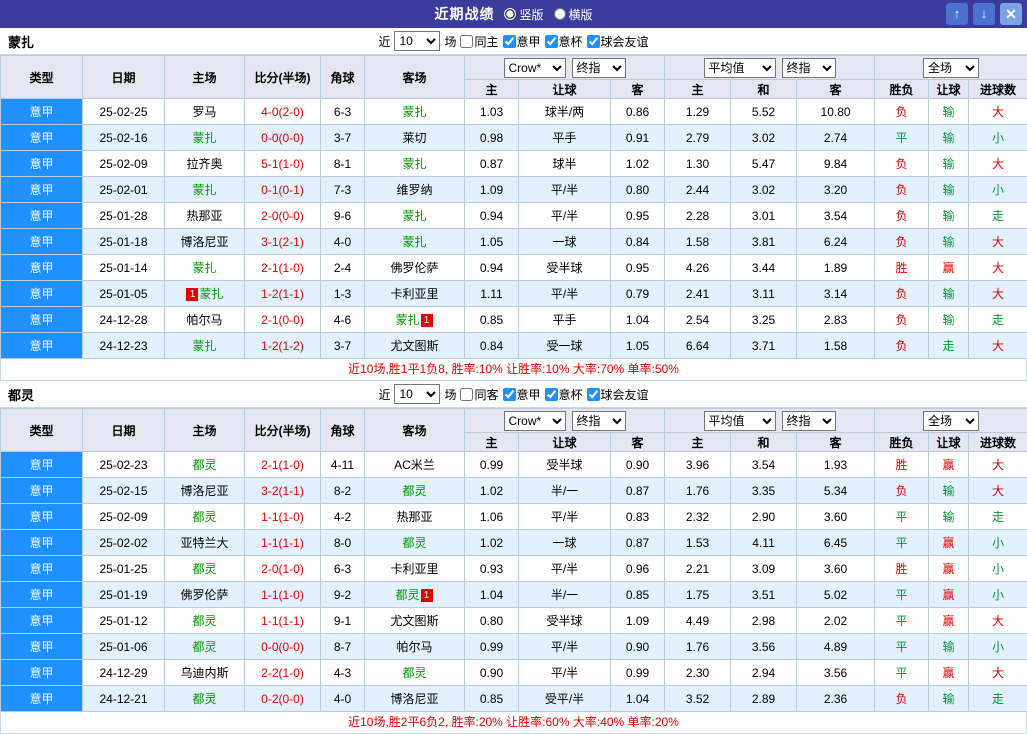 This screenshot has width=1027, height=734. Describe the element at coordinates (560, 14) in the screenshot. I see `horizontal-radio-input` at that location.